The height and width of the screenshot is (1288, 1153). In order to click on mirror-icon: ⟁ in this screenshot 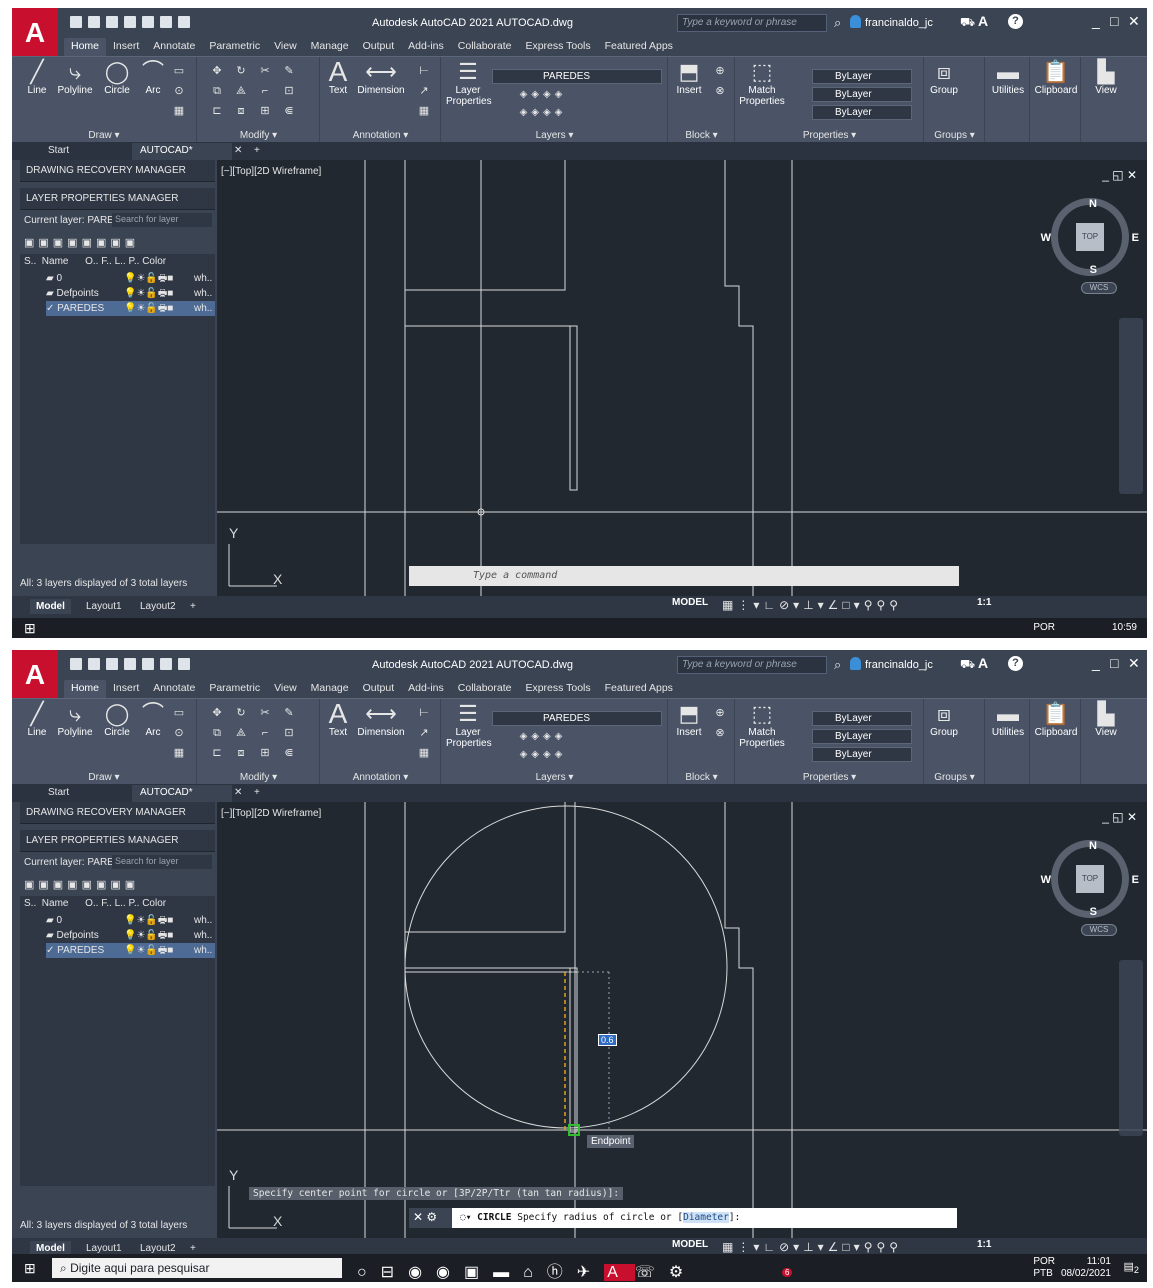, I will do `click(241, 733)`.